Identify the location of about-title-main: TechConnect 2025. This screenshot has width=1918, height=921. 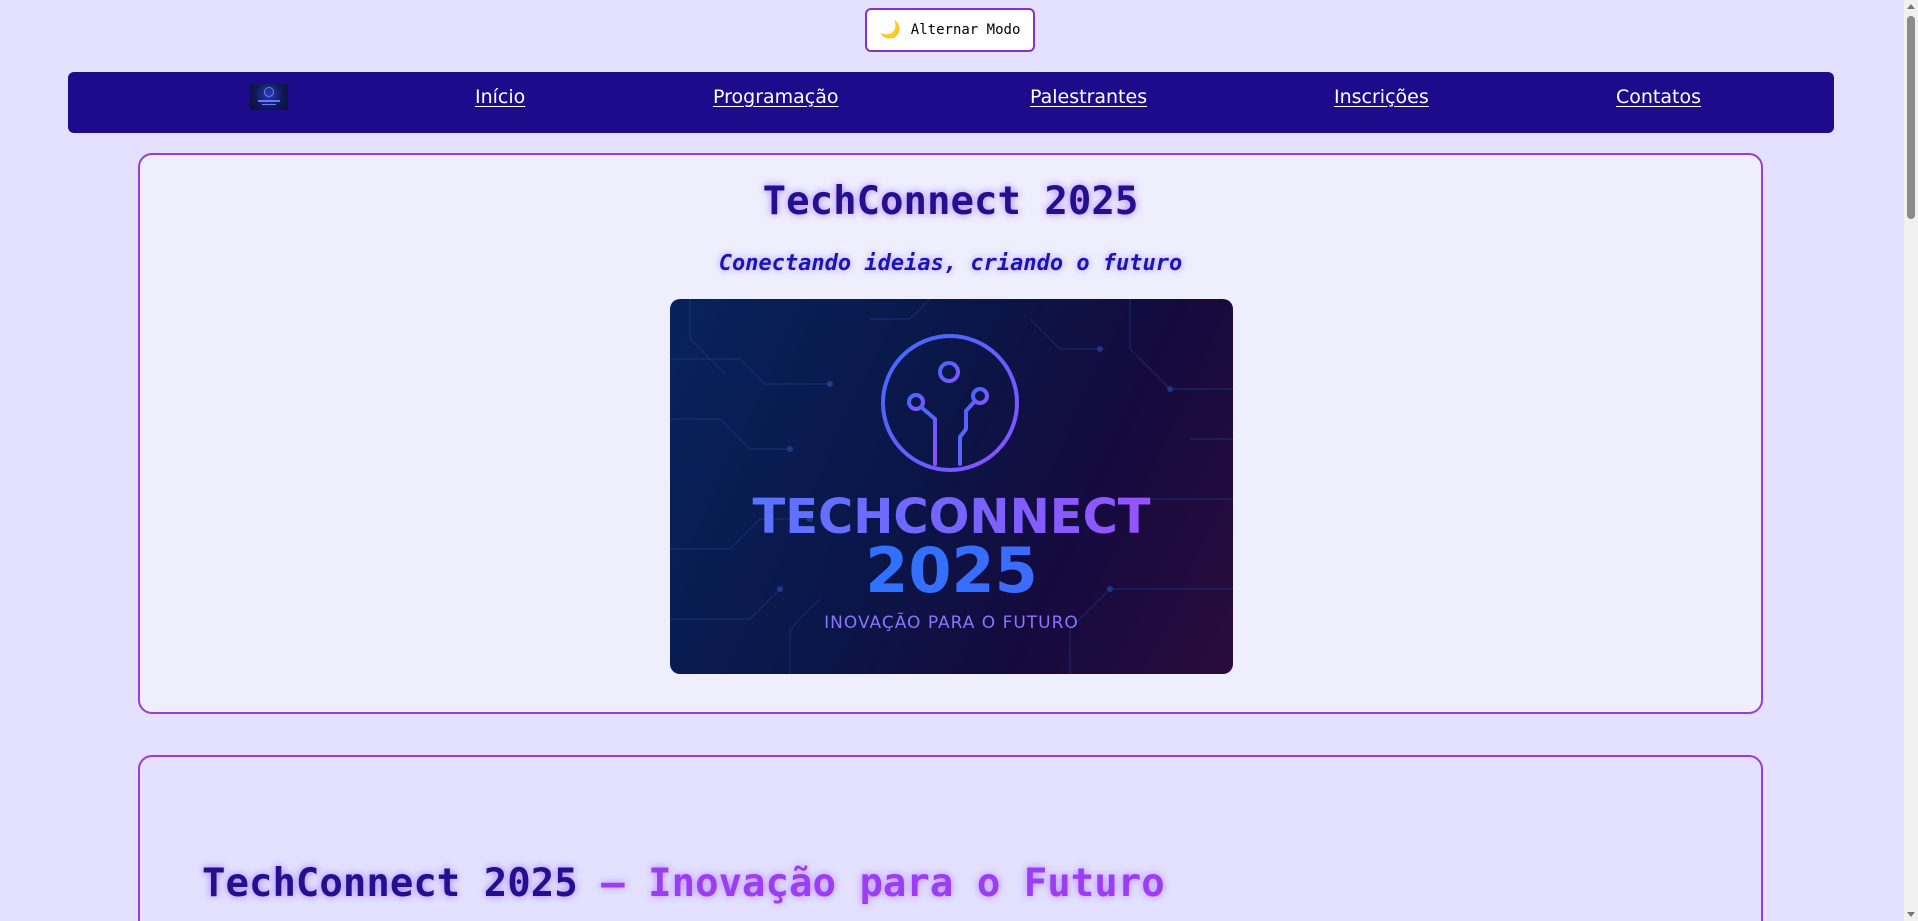
(402, 883).